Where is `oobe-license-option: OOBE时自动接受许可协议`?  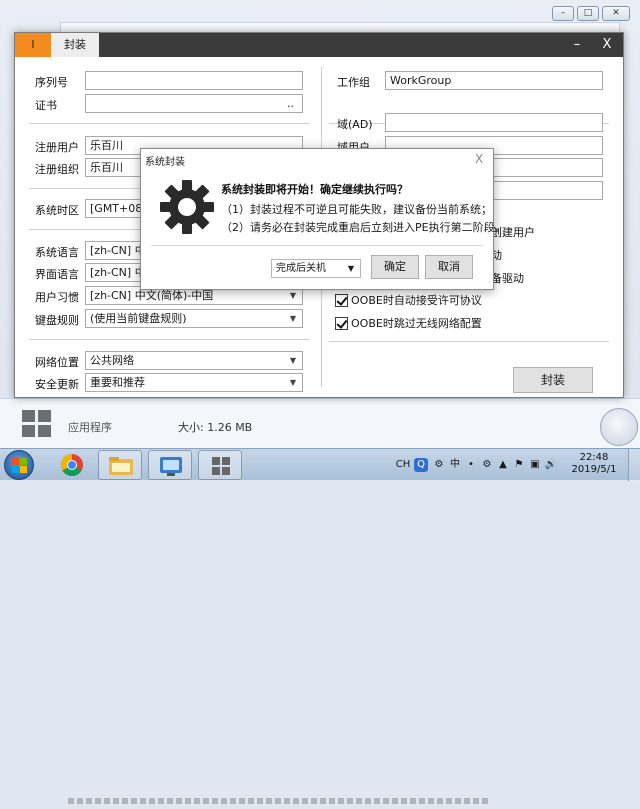 oobe-license-option: OOBE时自动接受许可协议 is located at coordinates (408, 300).